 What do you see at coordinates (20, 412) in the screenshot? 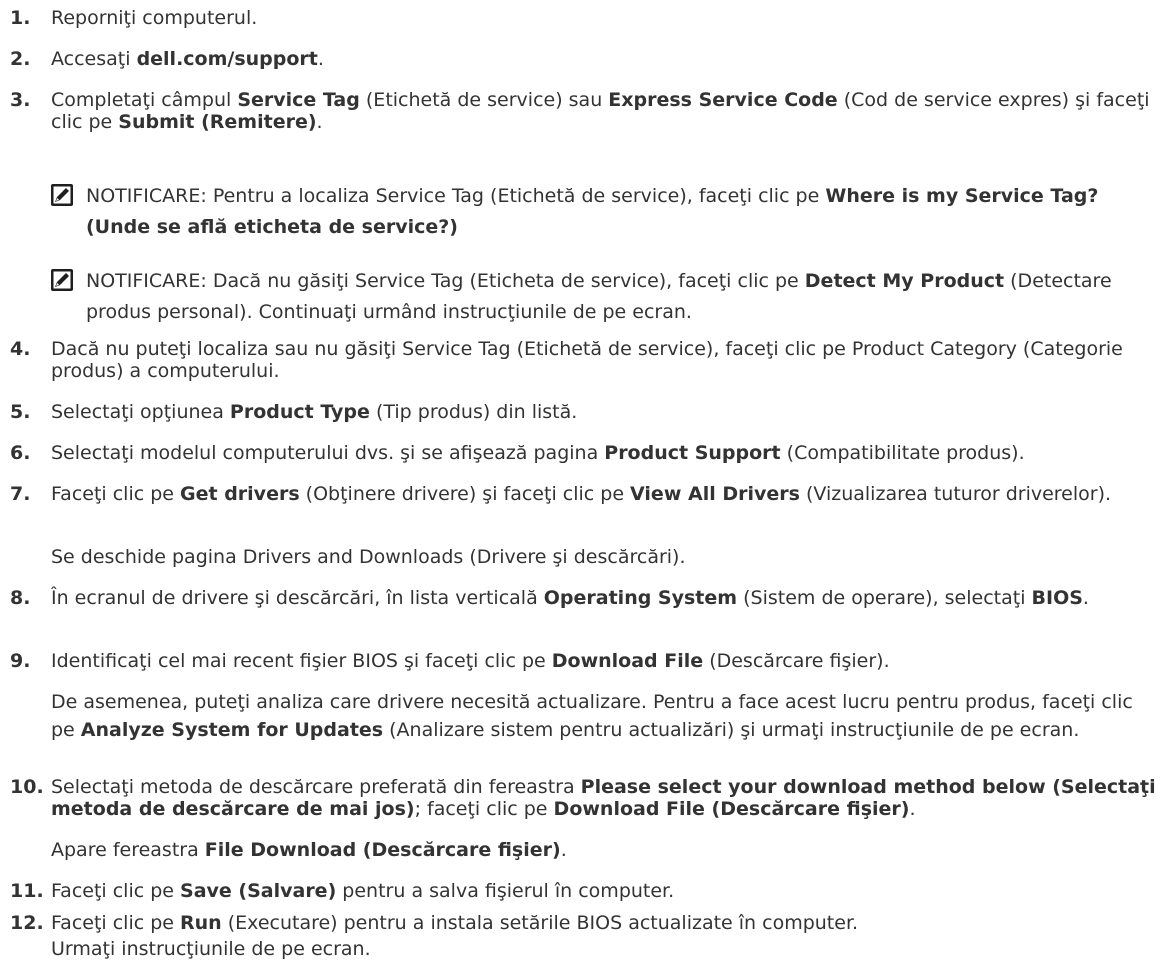
I see `step-number: 5.` at bounding box center [20, 412].